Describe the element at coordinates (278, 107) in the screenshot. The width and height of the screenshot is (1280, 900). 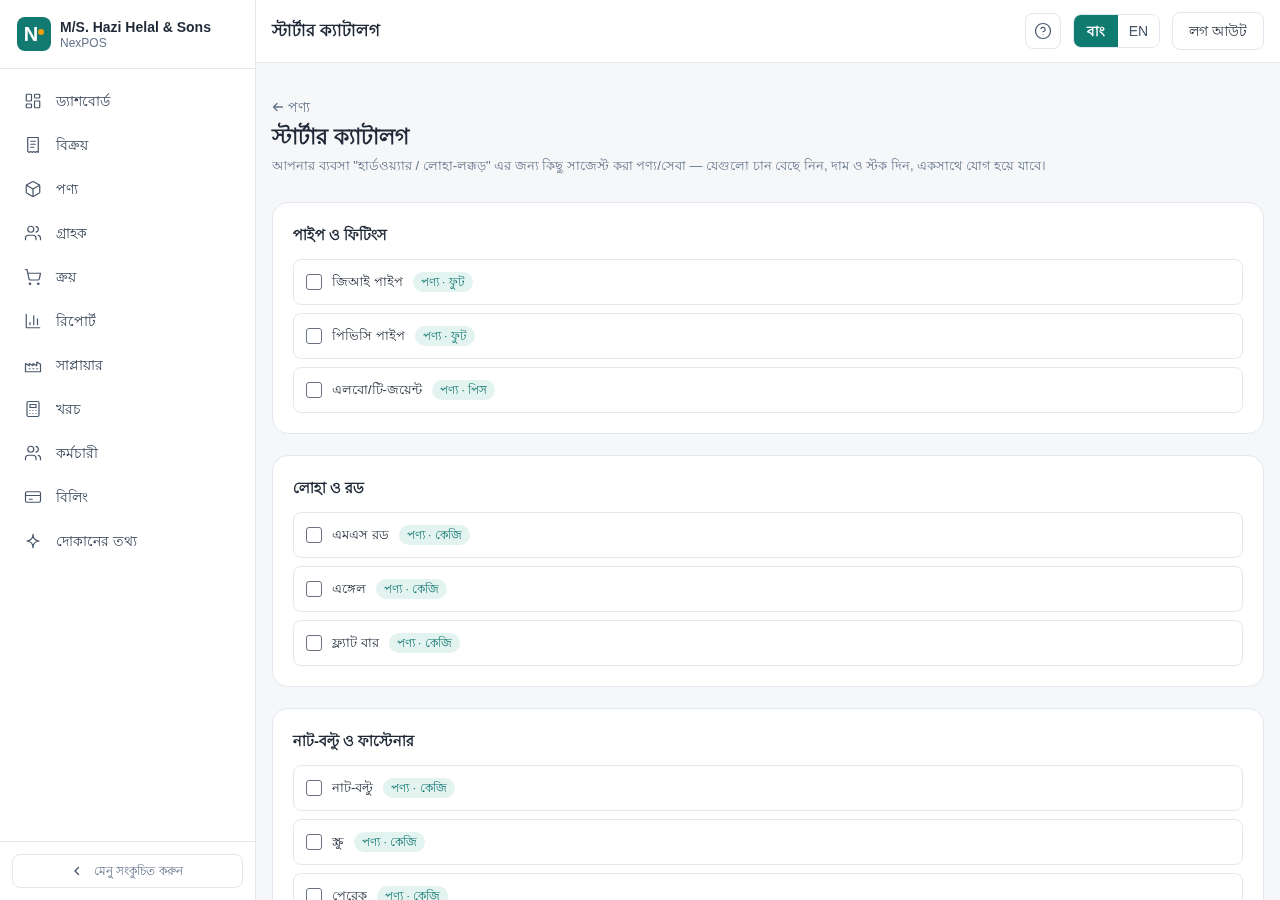
I see `arrow-left-icon` at that location.